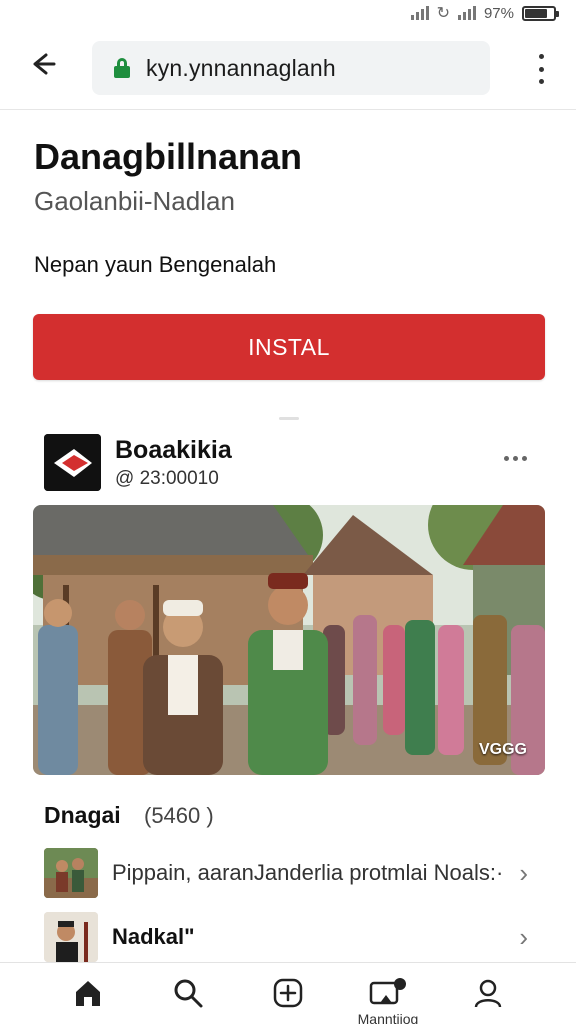  Describe the element at coordinates (71, 873) in the screenshot. I see `group-photo-thumb` at that location.